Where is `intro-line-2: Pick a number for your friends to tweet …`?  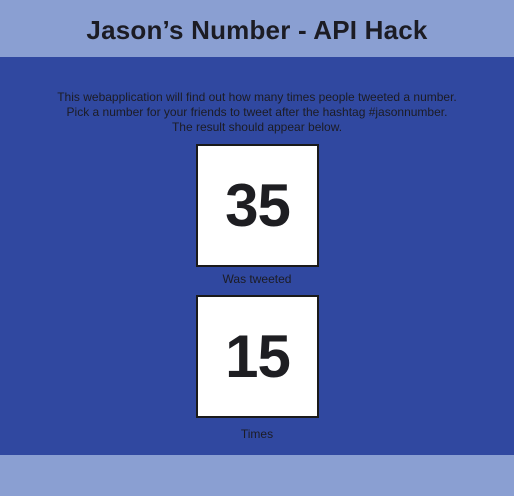 intro-line-2: Pick a number for your friends to tweet … is located at coordinates (257, 112).